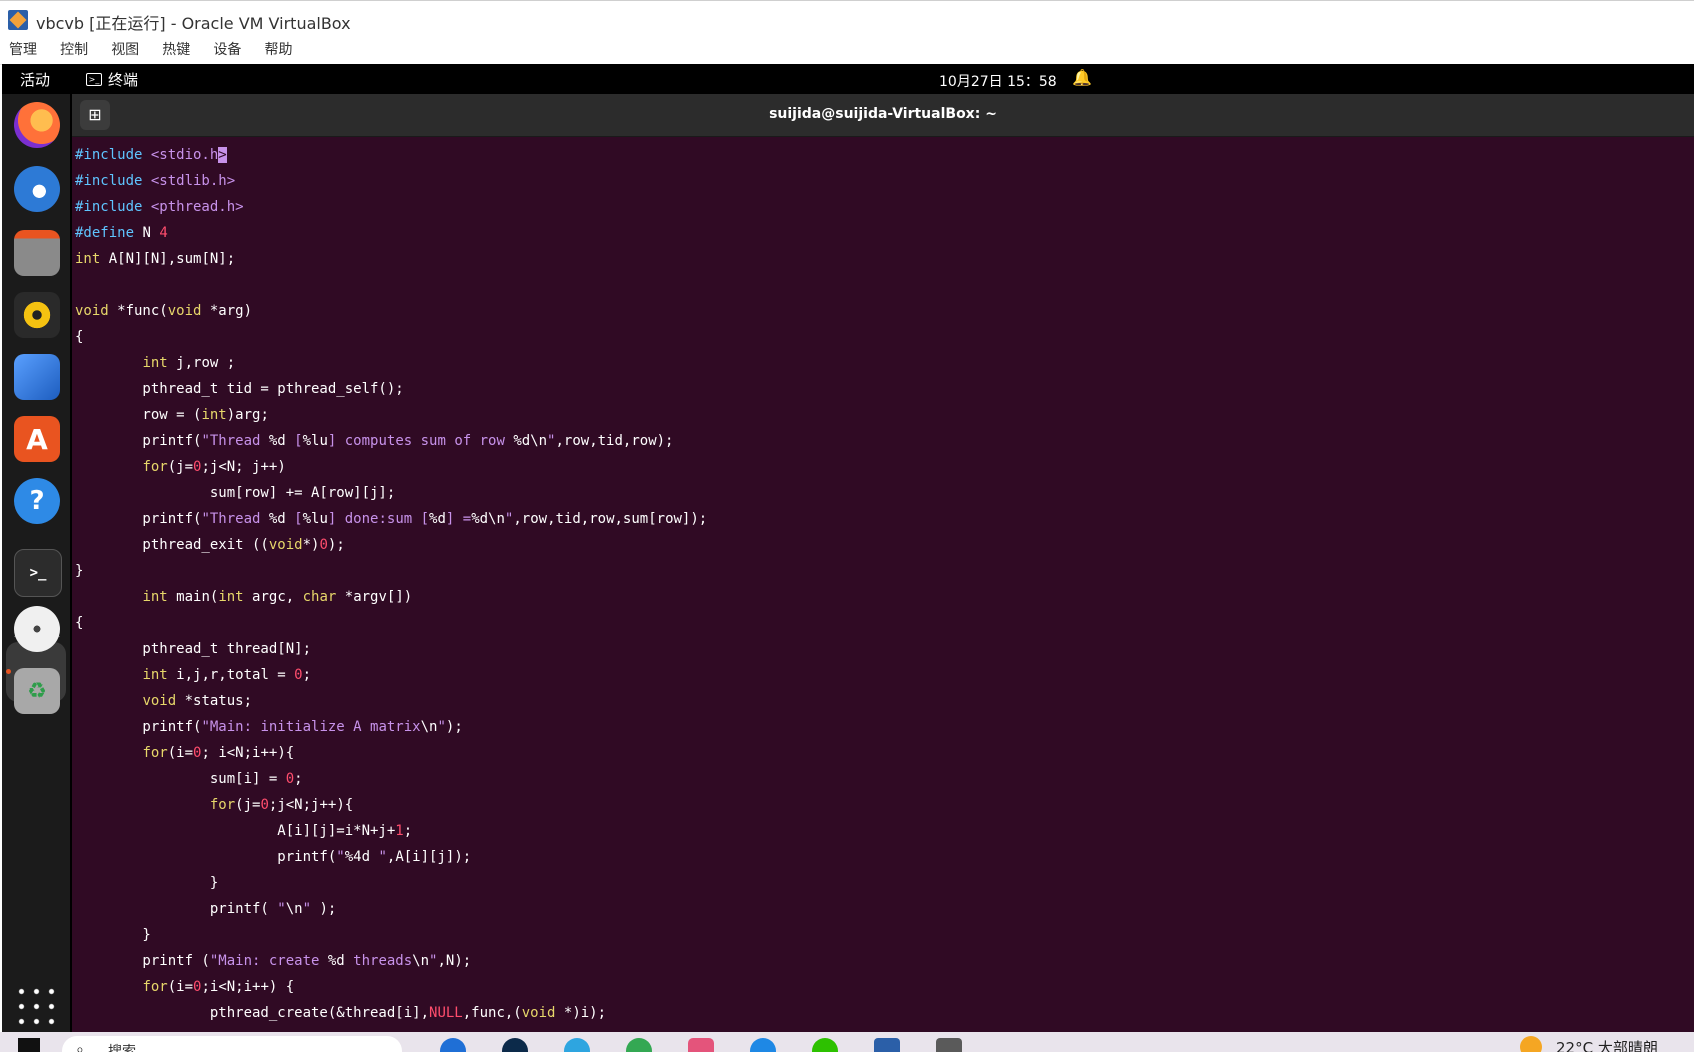  I want to click on rhythmbox-icon, so click(37, 315).